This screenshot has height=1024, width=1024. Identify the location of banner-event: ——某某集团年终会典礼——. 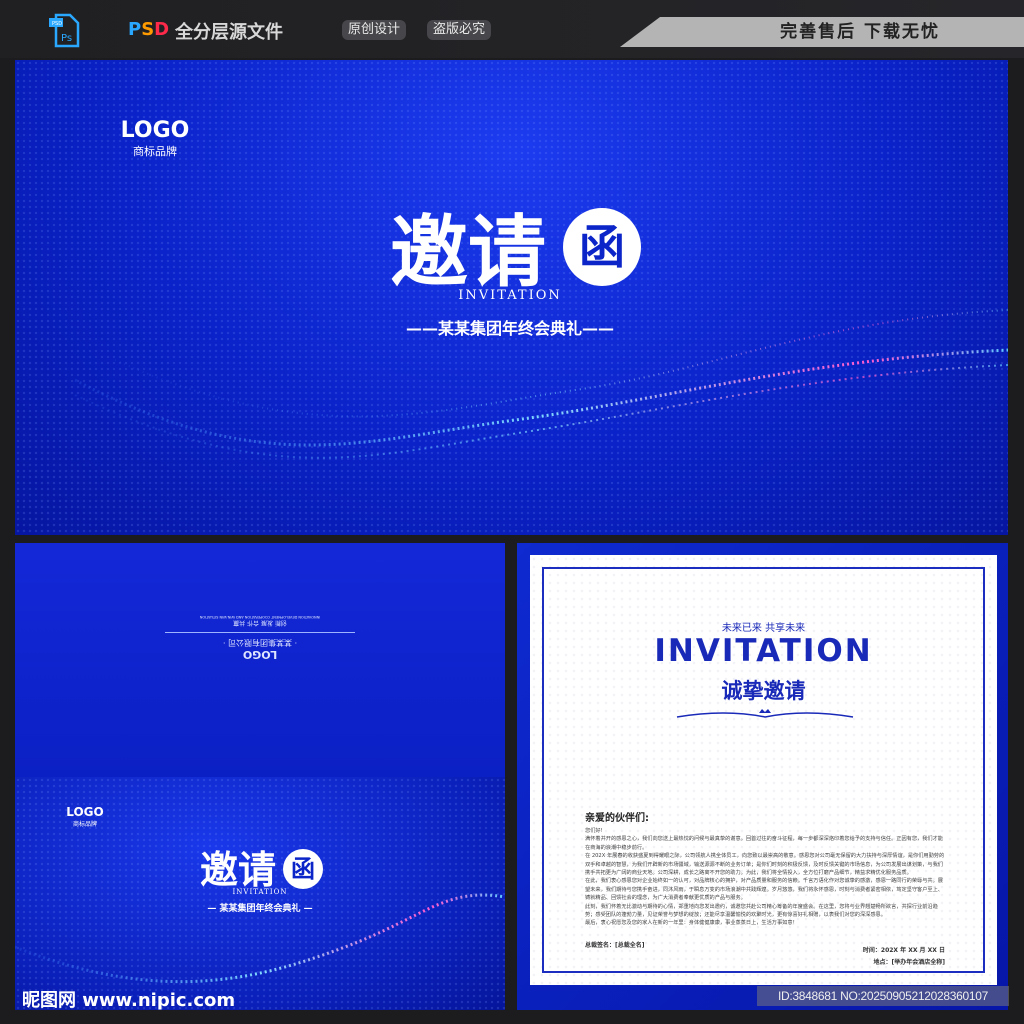
(509, 328).